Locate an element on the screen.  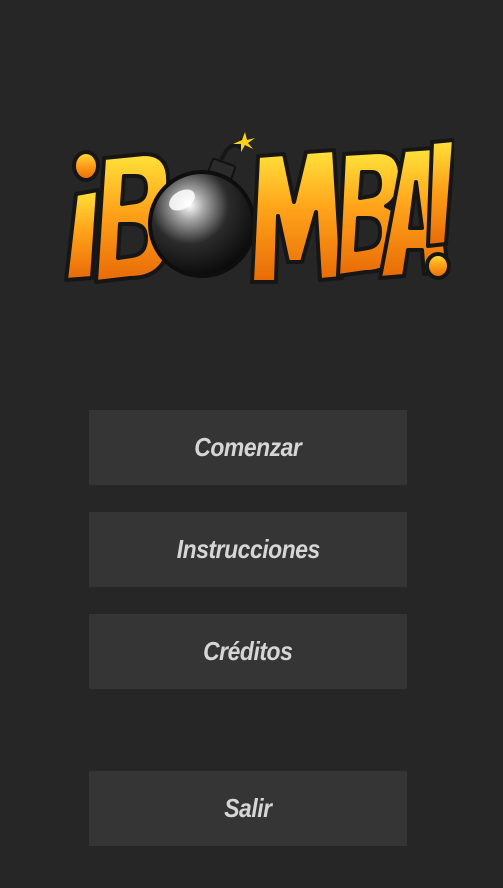
logo-letter-m is located at coordinates (297, 216).